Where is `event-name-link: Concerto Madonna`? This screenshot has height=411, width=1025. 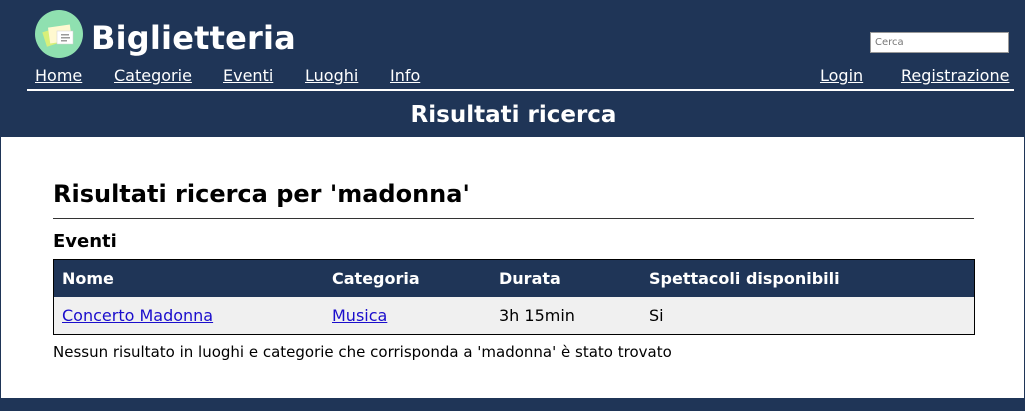 event-name-link: Concerto Madonna is located at coordinates (137, 315).